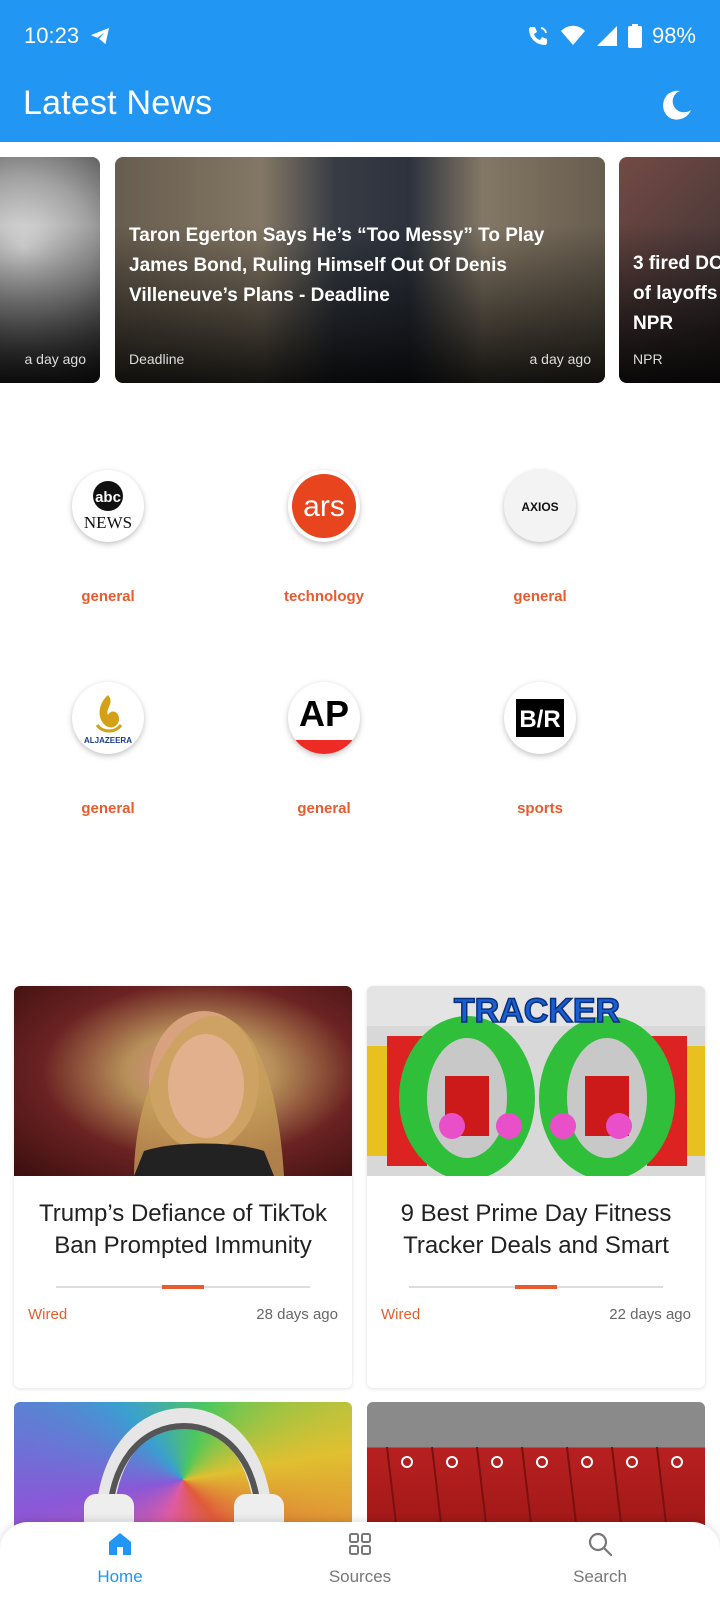  What do you see at coordinates (360, 36) in the screenshot?
I see `status-bar: 10:23 98%` at bounding box center [360, 36].